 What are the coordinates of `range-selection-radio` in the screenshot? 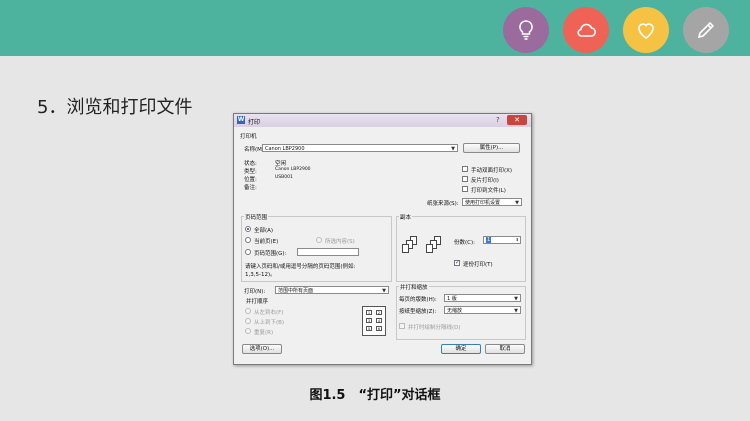 It's located at (319, 240).